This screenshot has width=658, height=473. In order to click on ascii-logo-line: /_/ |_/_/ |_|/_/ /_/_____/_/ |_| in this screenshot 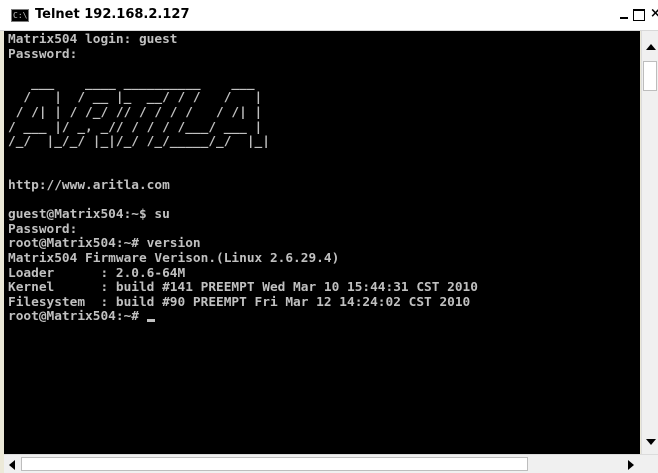, I will do `click(139, 142)`.